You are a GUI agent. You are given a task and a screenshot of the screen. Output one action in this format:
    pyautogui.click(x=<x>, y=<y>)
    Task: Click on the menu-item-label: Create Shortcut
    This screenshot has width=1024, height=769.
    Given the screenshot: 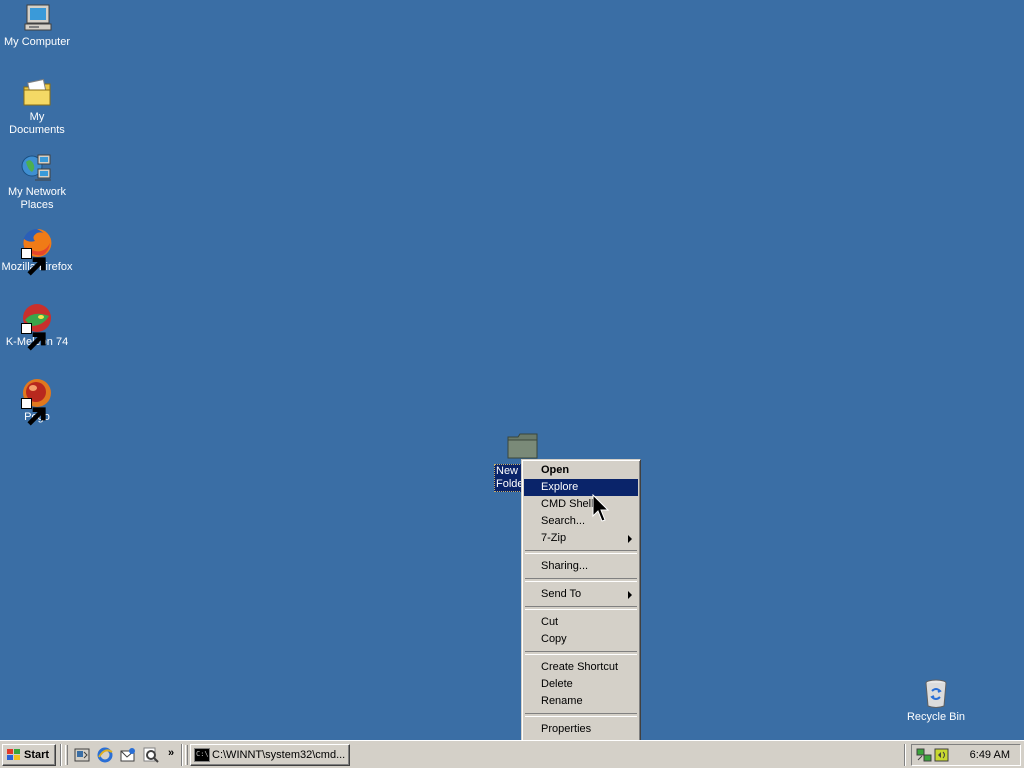 What is the action you would take?
    pyautogui.click(x=580, y=667)
    